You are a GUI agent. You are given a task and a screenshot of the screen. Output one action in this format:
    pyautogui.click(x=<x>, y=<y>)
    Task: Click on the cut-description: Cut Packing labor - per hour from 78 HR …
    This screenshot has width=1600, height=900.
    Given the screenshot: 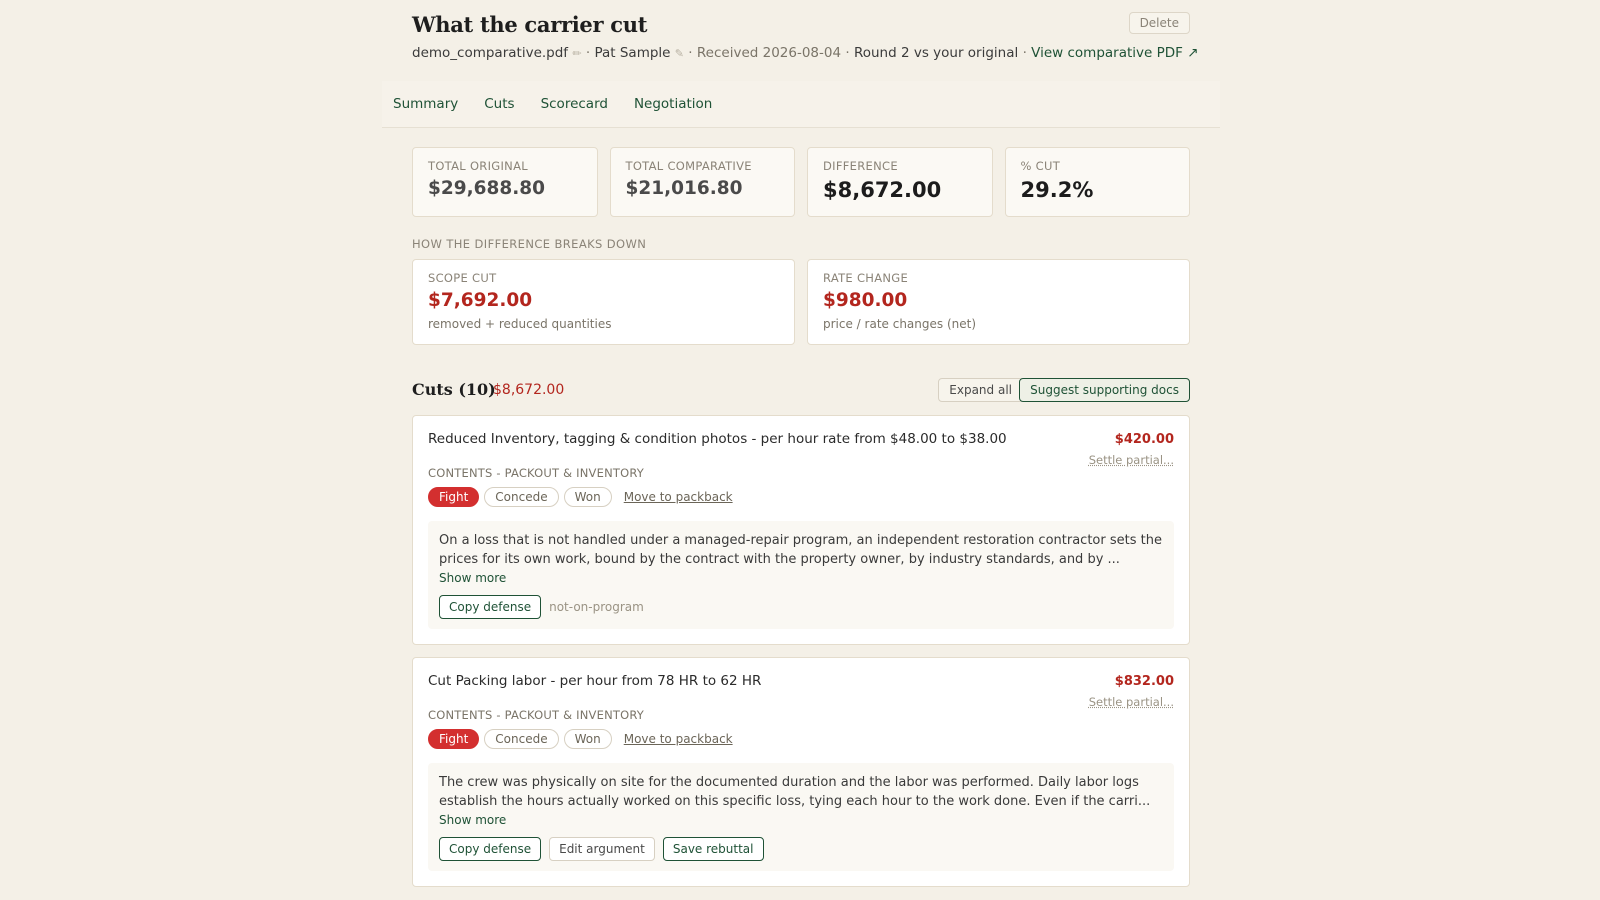 What is the action you would take?
    pyautogui.click(x=595, y=681)
    